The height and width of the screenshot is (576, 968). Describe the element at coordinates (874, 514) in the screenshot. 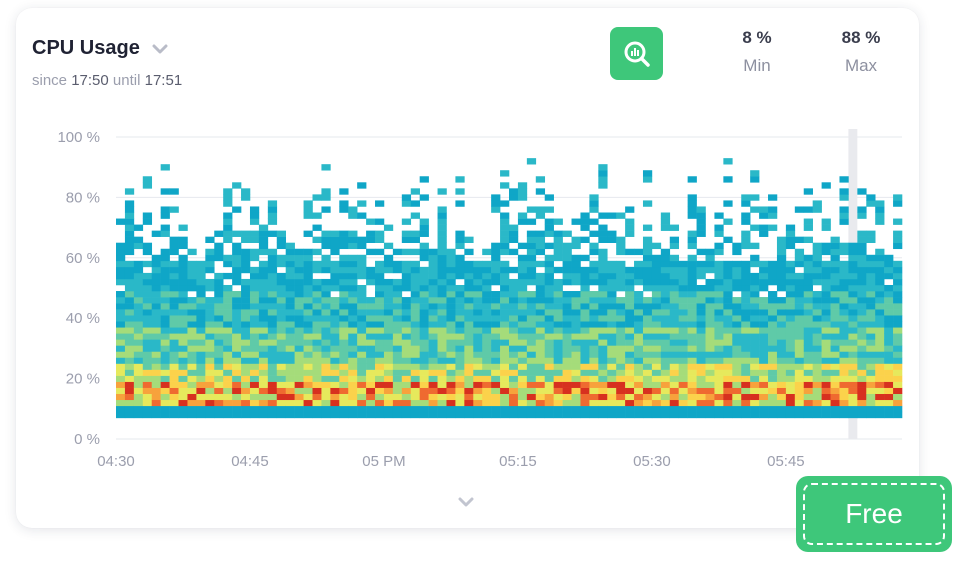

I see `free-plan-badge: Free` at that location.